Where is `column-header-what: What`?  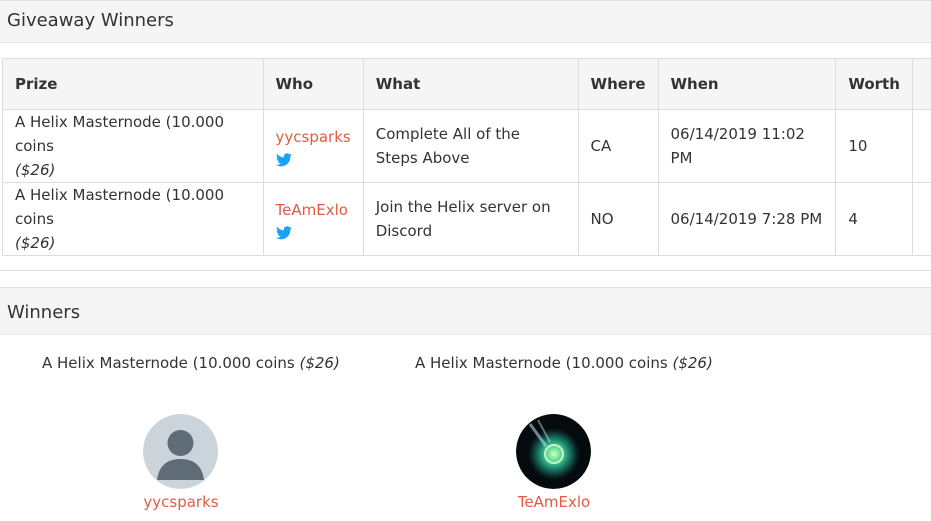 column-header-what: What is located at coordinates (470, 84).